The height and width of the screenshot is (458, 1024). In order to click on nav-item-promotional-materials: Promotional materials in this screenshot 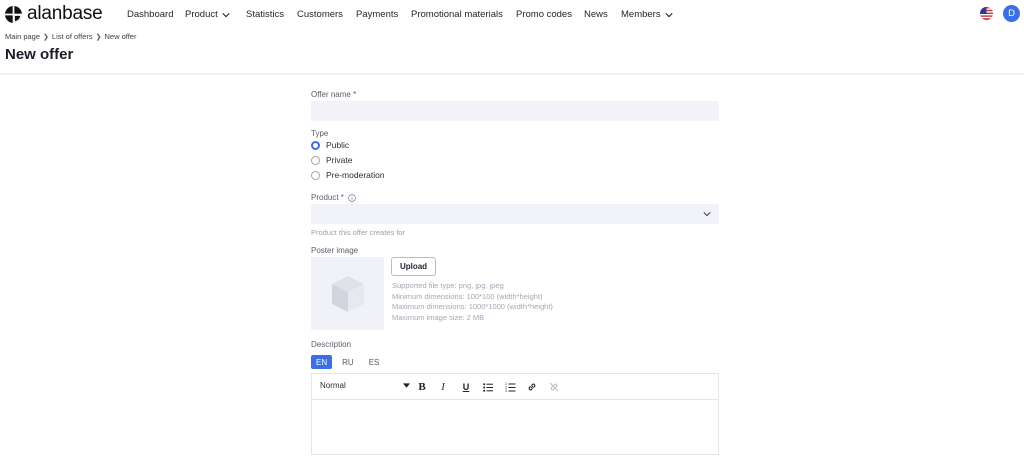, I will do `click(457, 14)`.